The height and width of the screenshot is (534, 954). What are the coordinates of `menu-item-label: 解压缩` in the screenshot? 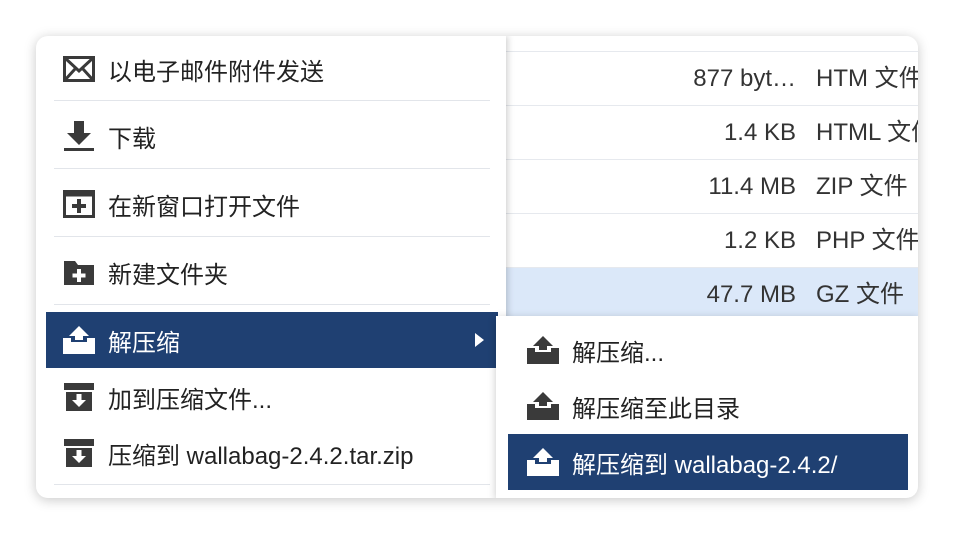 It's located at (144, 343).